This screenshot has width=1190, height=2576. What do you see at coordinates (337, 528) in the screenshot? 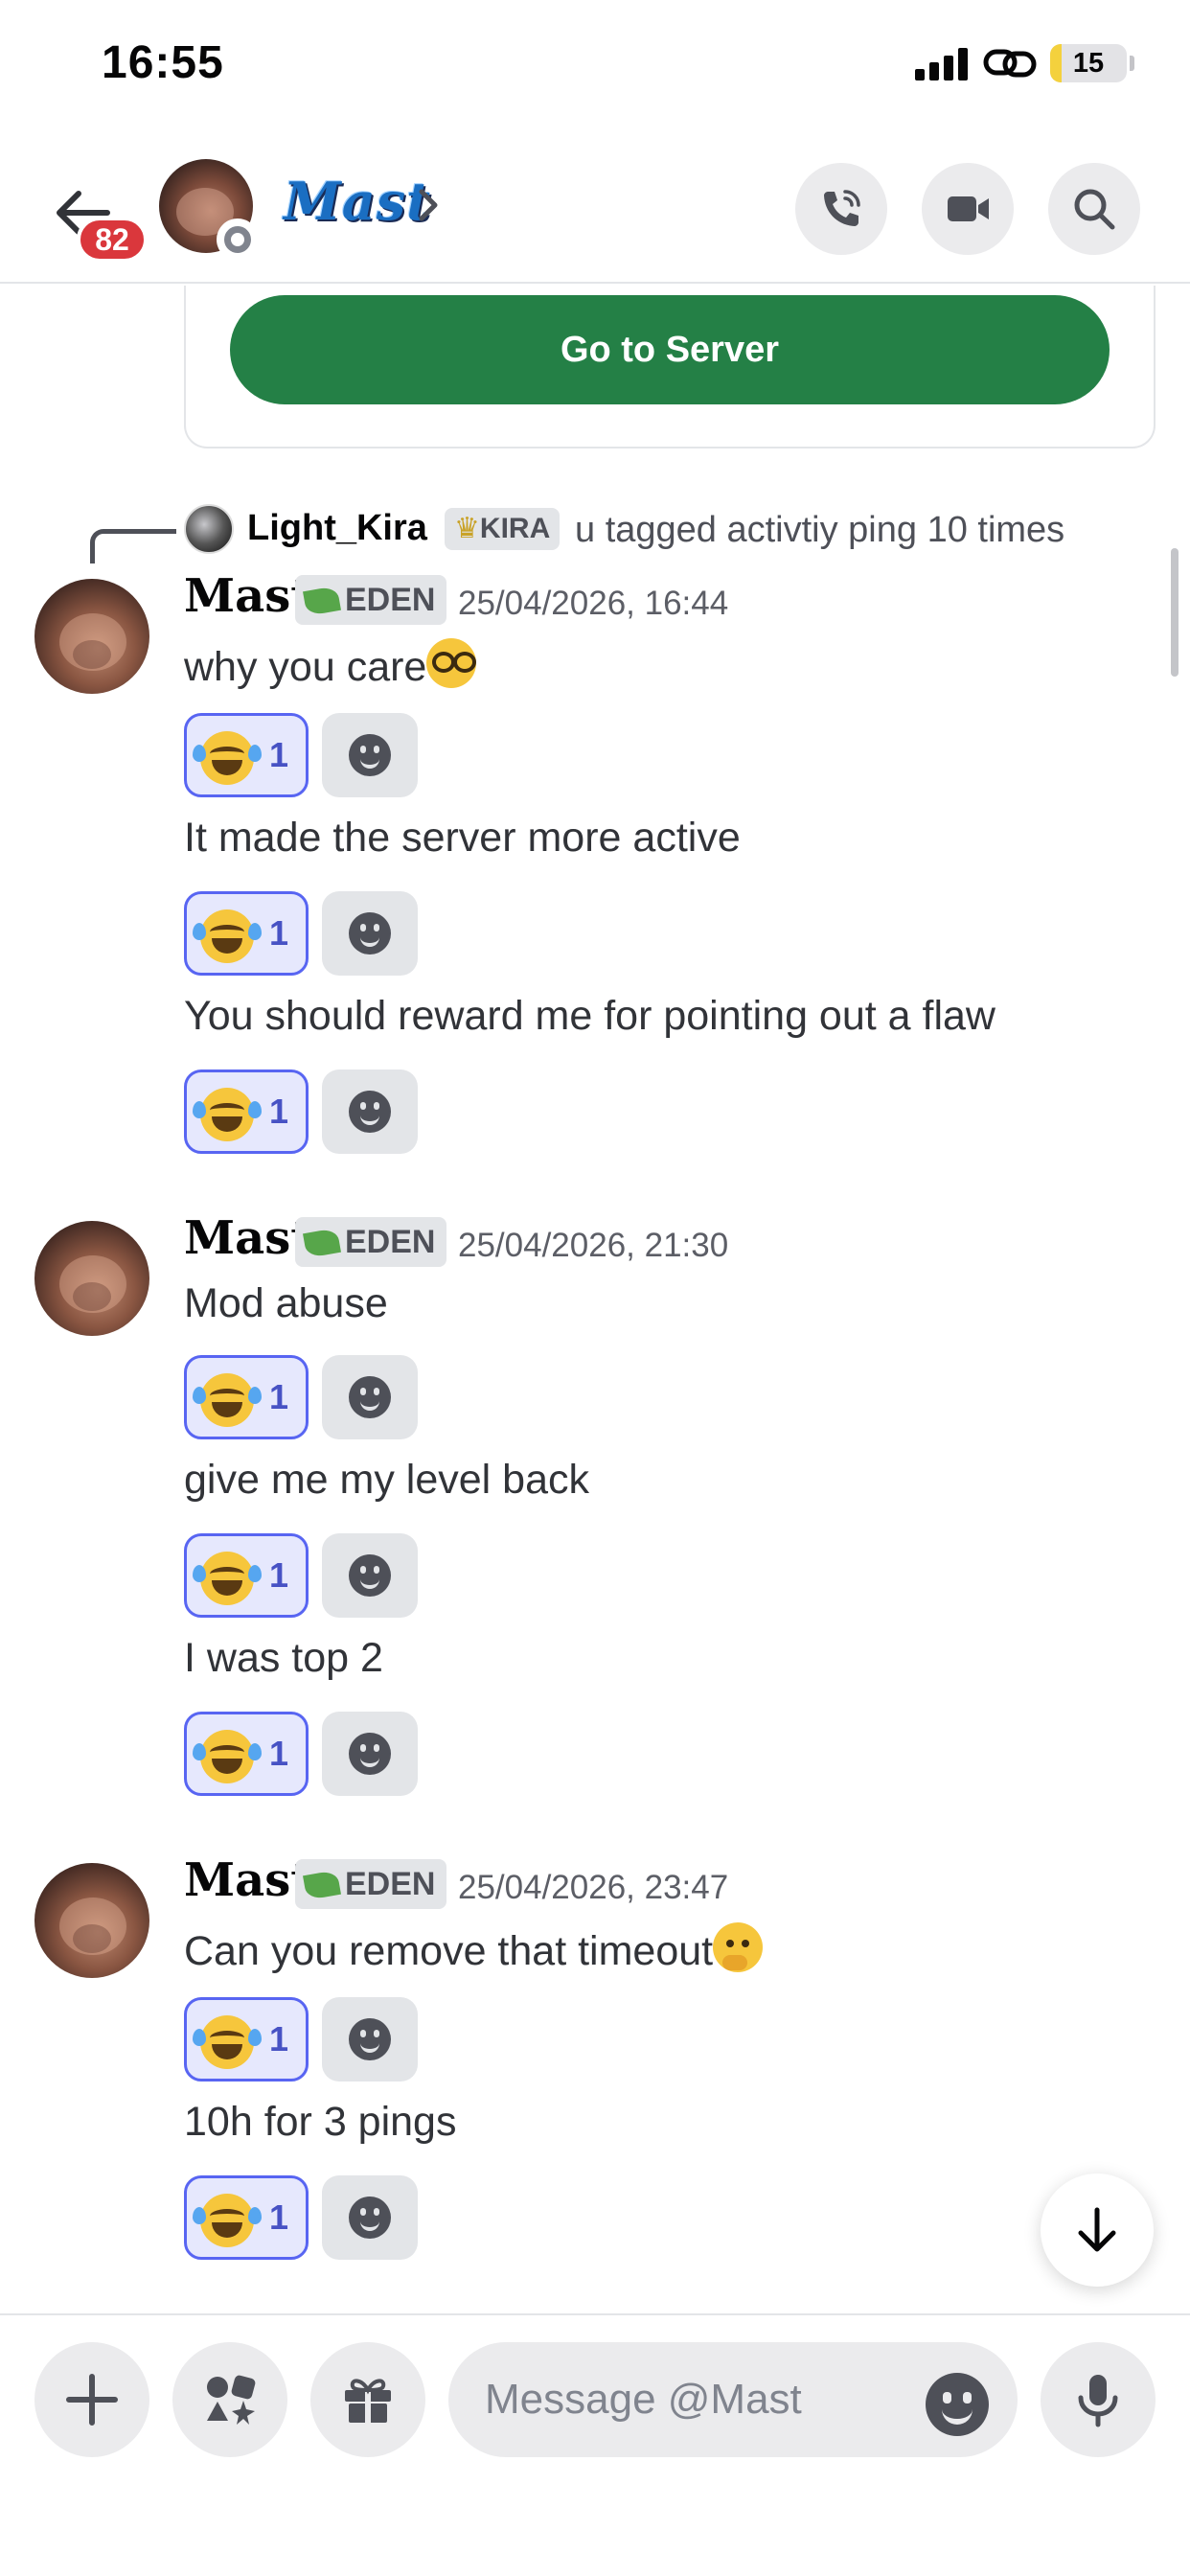
I see `reply-author: Light_Kira` at bounding box center [337, 528].